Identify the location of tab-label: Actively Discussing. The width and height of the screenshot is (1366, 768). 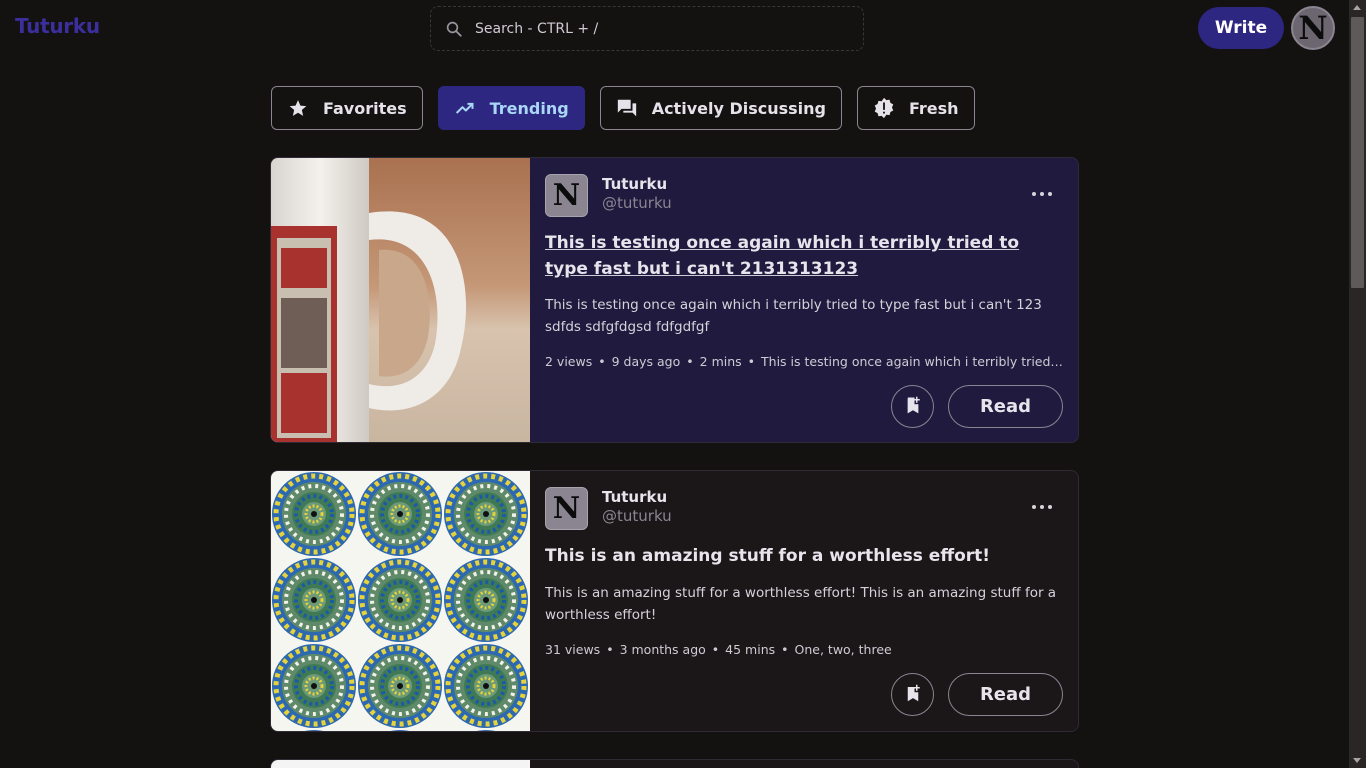
(738, 108).